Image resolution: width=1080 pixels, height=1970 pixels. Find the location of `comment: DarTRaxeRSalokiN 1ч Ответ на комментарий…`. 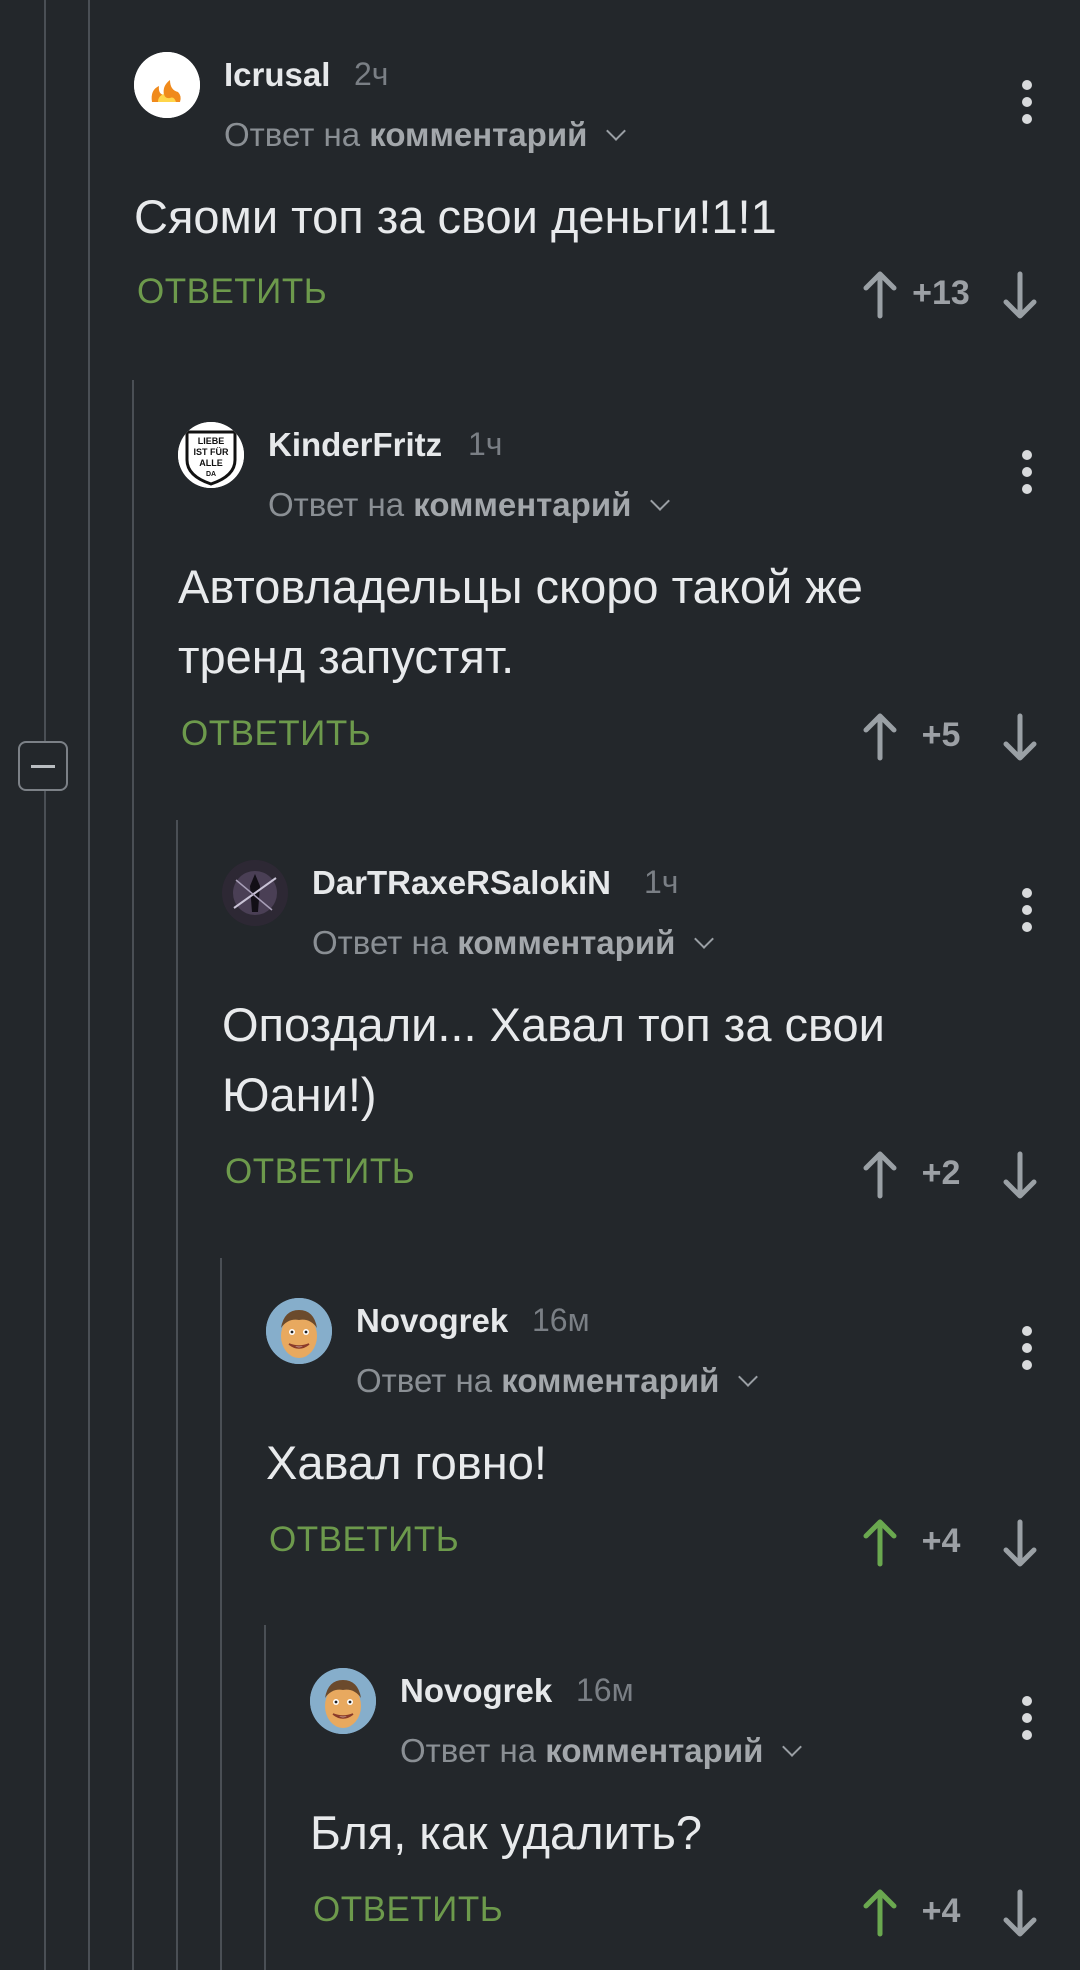

comment: DarTRaxeRSalokiN 1ч Ответ на комментарий… is located at coordinates (651, 1035).